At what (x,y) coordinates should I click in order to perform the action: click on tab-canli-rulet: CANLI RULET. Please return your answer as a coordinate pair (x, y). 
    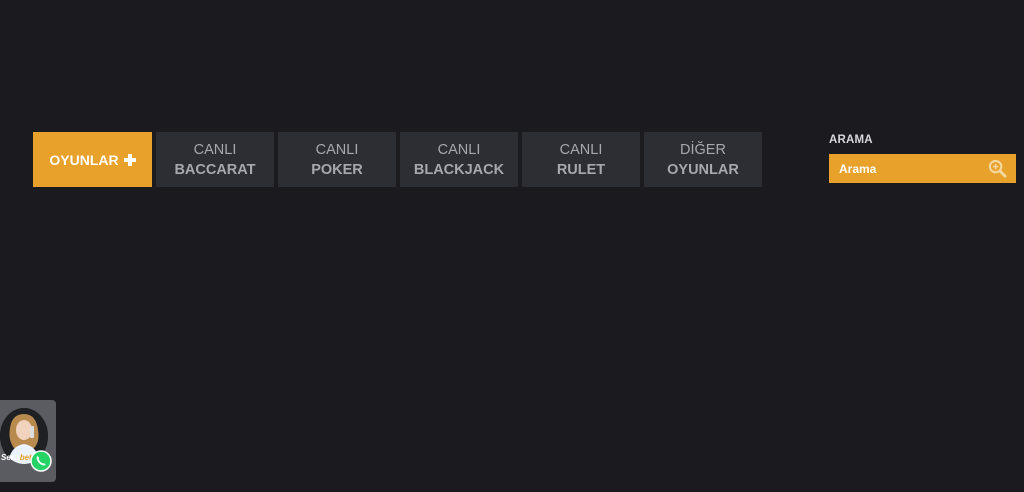
    Looking at the image, I should click on (581, 159).